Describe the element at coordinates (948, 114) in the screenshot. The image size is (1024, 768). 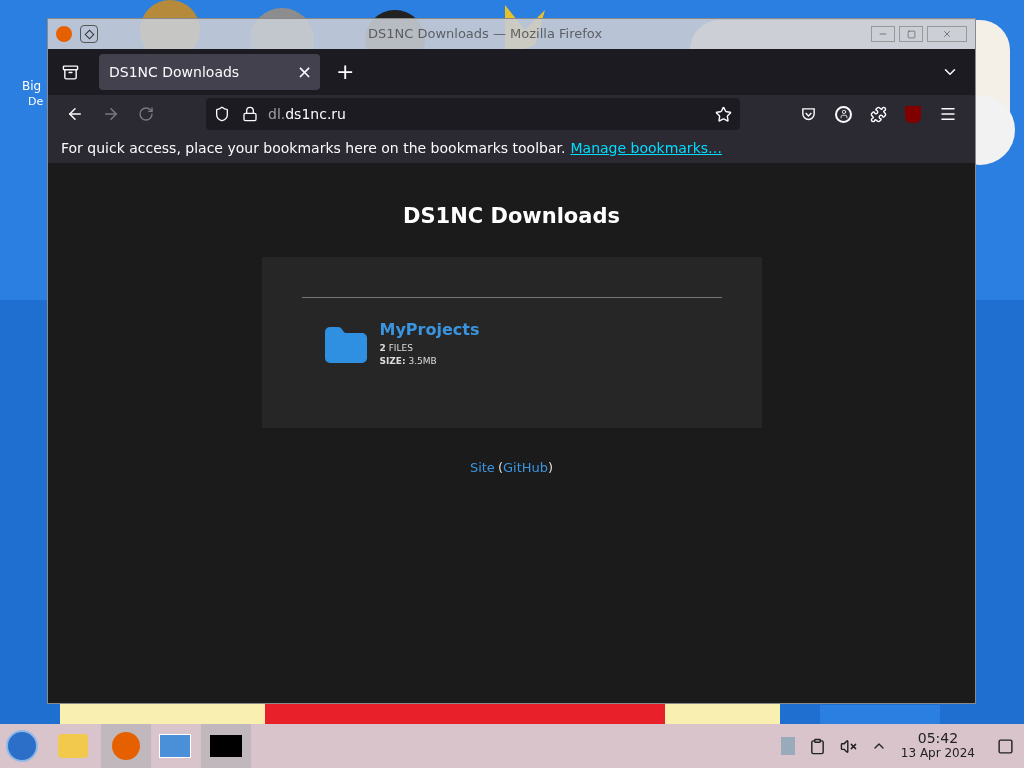
I see `menu-icon` at that location.